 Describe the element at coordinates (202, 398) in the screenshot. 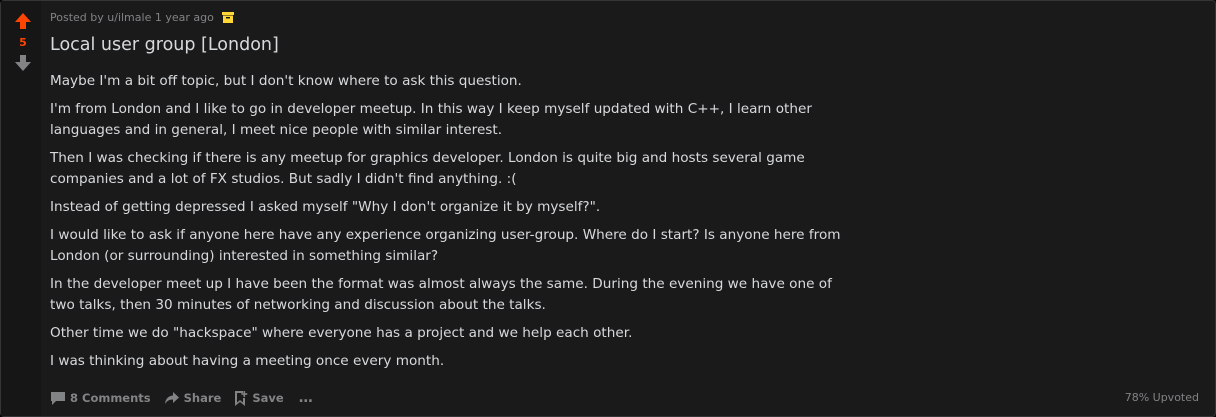

I see `share-label: Share` at that location.